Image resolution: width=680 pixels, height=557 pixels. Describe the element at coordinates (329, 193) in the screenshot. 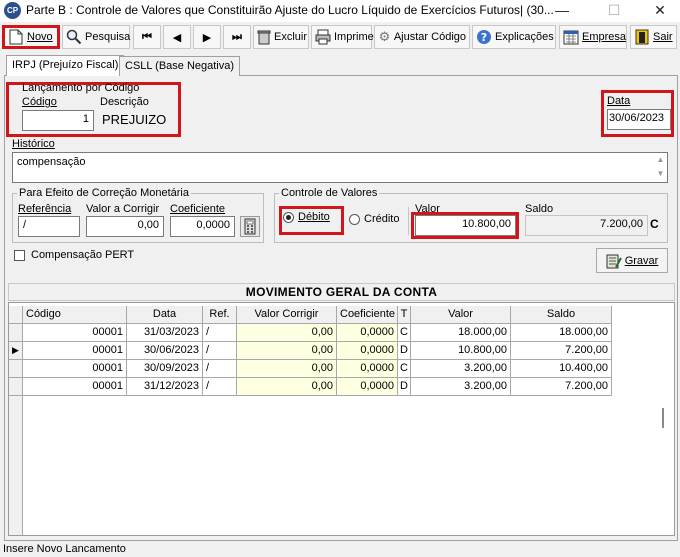

I see `controle-legend: Controle de Valores` at that location.